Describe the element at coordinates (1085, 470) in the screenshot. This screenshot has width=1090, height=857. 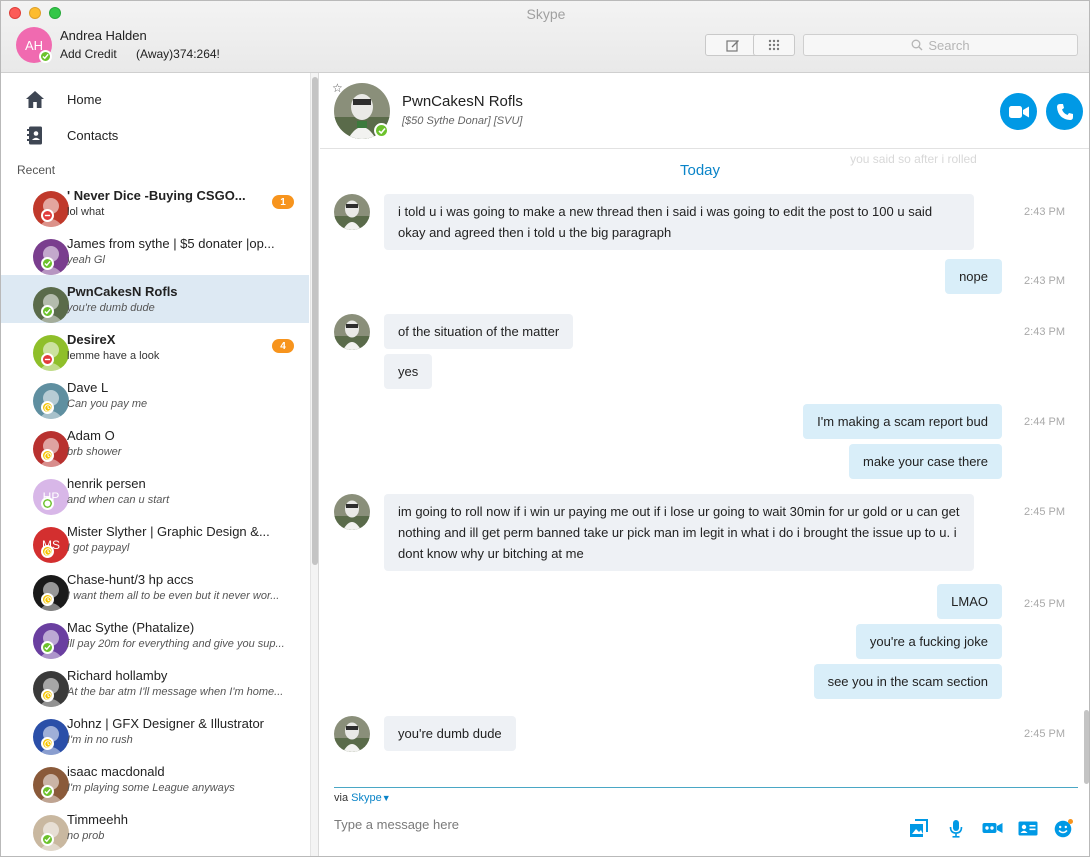
I see `feed-scrollbar` at that location.